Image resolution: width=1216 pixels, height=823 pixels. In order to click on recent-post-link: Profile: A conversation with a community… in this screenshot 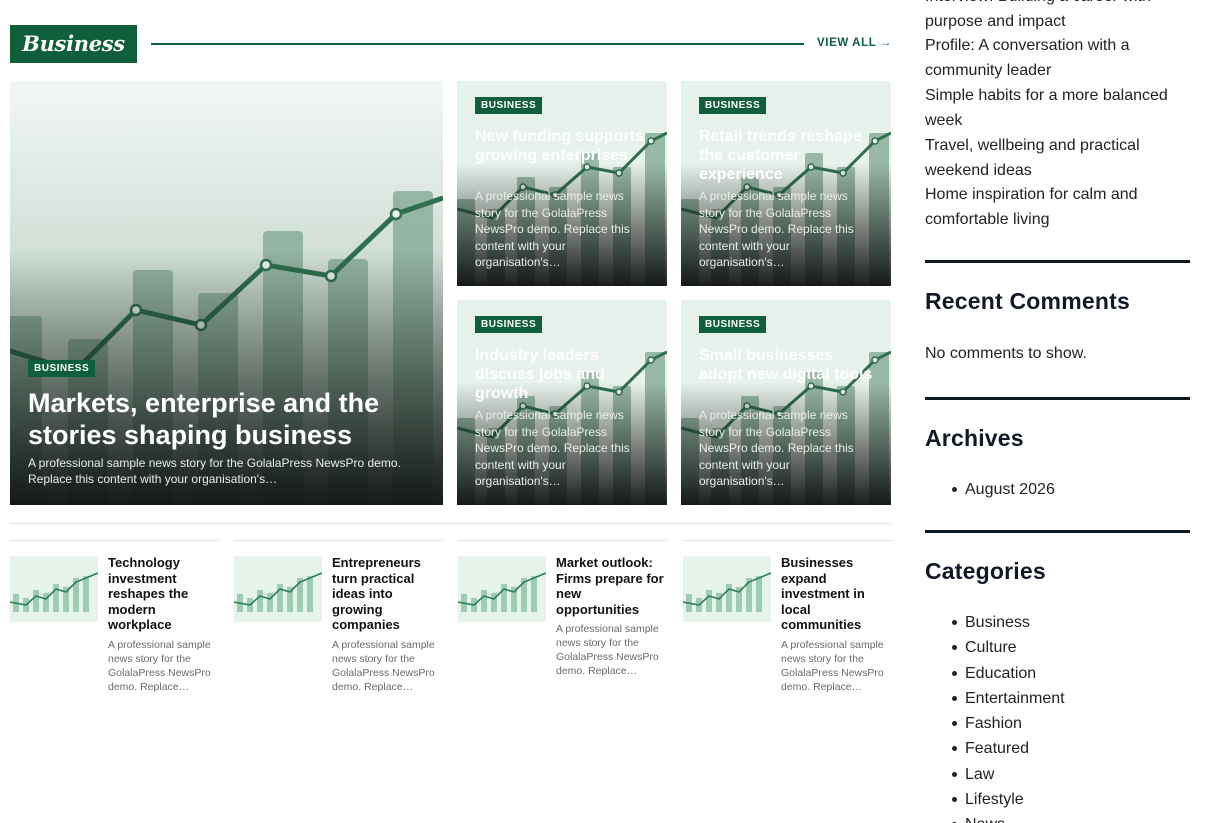, I will do `click(1055, 58)`.